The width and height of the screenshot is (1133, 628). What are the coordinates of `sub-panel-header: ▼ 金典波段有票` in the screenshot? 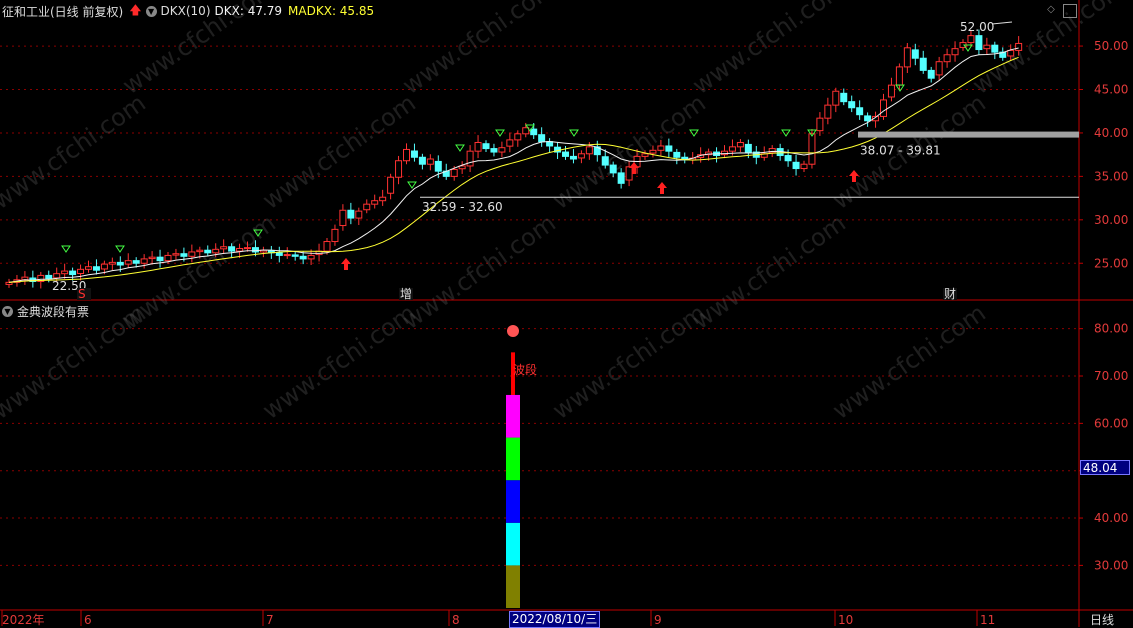 It's located at (45, 311).